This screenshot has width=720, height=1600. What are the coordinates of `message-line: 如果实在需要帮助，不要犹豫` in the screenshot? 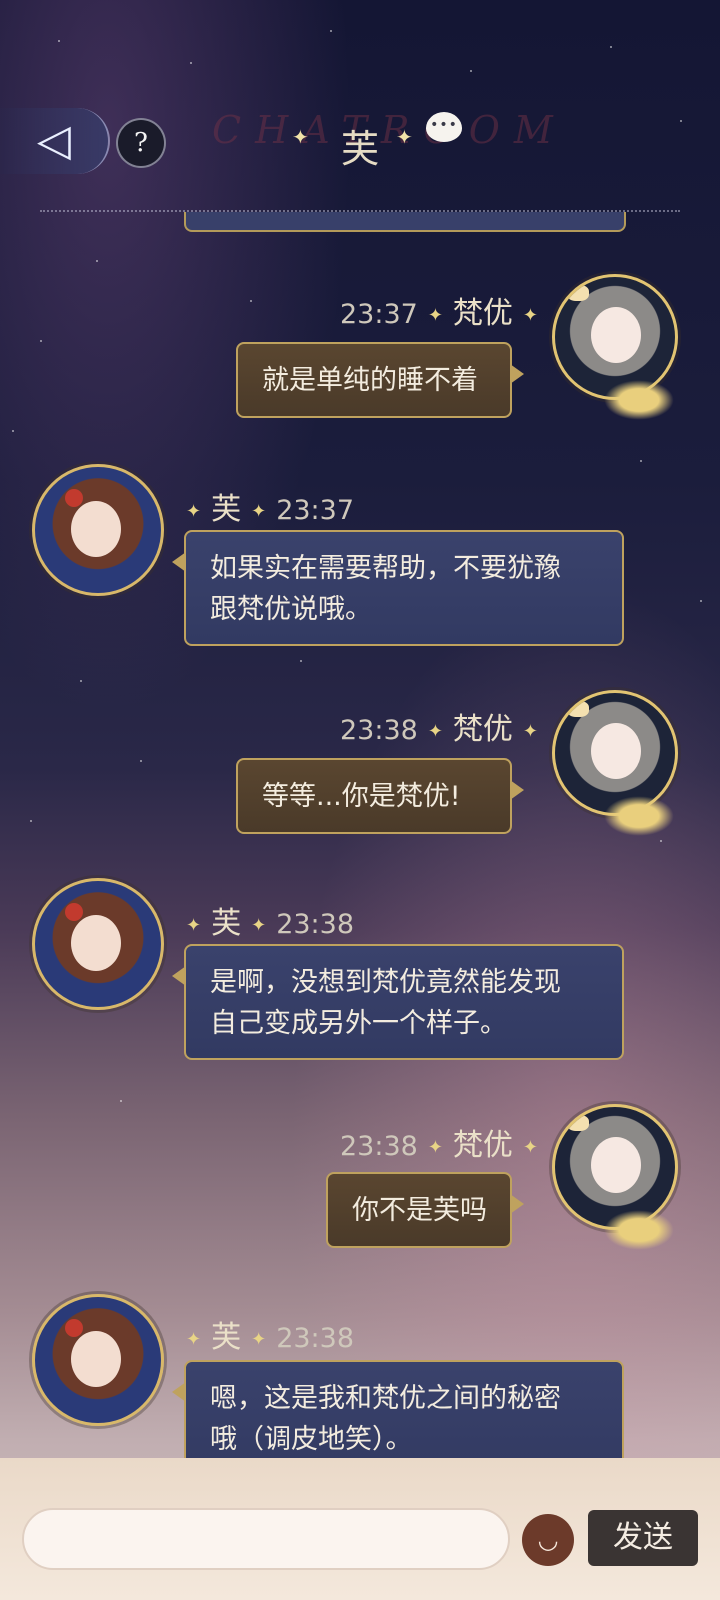 It's located at (385, 568).